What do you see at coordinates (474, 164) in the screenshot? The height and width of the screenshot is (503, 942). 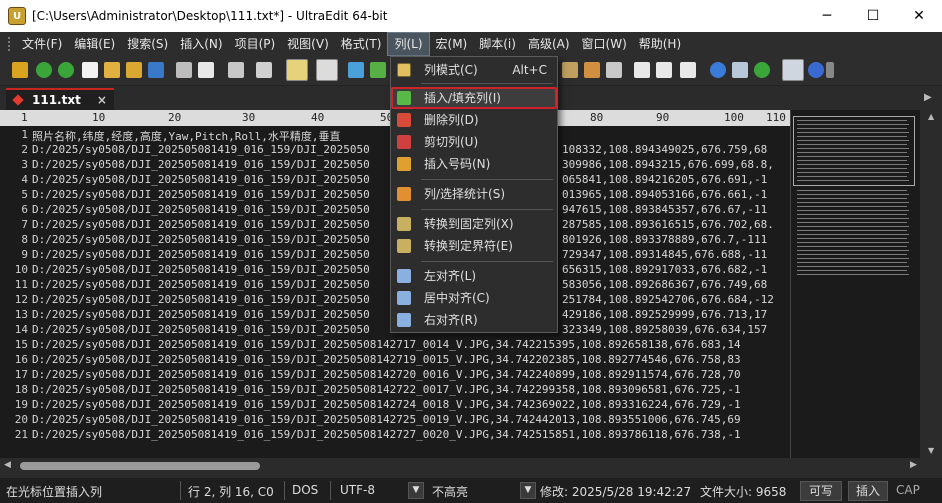 I see `menu-item-insert-number: 插入号码(N)` at bounding box center [474, 164].